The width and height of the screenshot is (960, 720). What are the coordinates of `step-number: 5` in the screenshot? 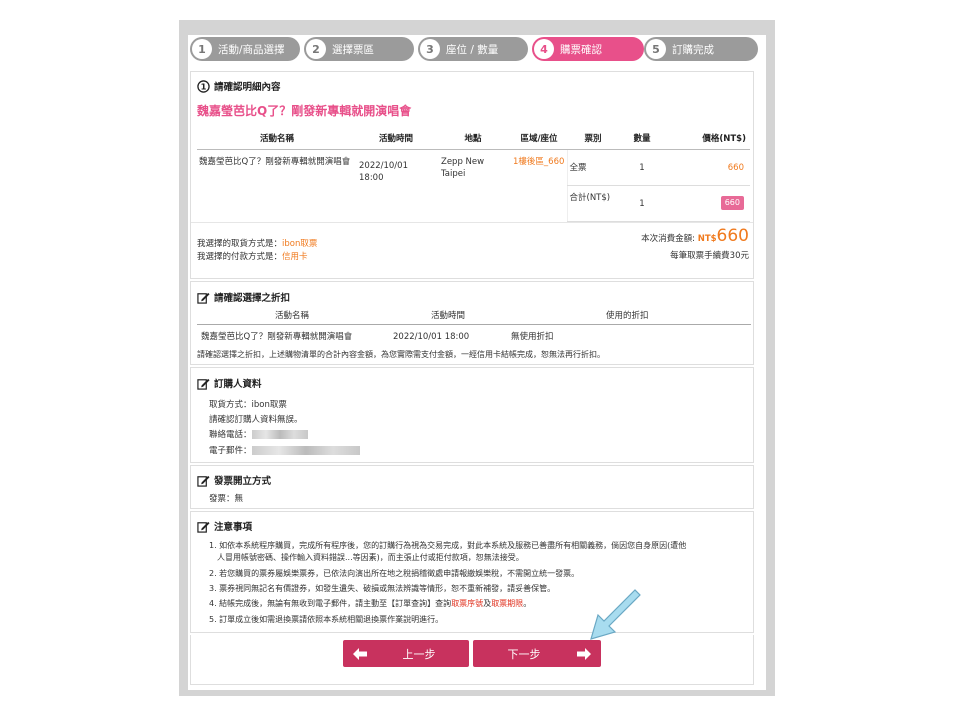 It's located at (656, 49).